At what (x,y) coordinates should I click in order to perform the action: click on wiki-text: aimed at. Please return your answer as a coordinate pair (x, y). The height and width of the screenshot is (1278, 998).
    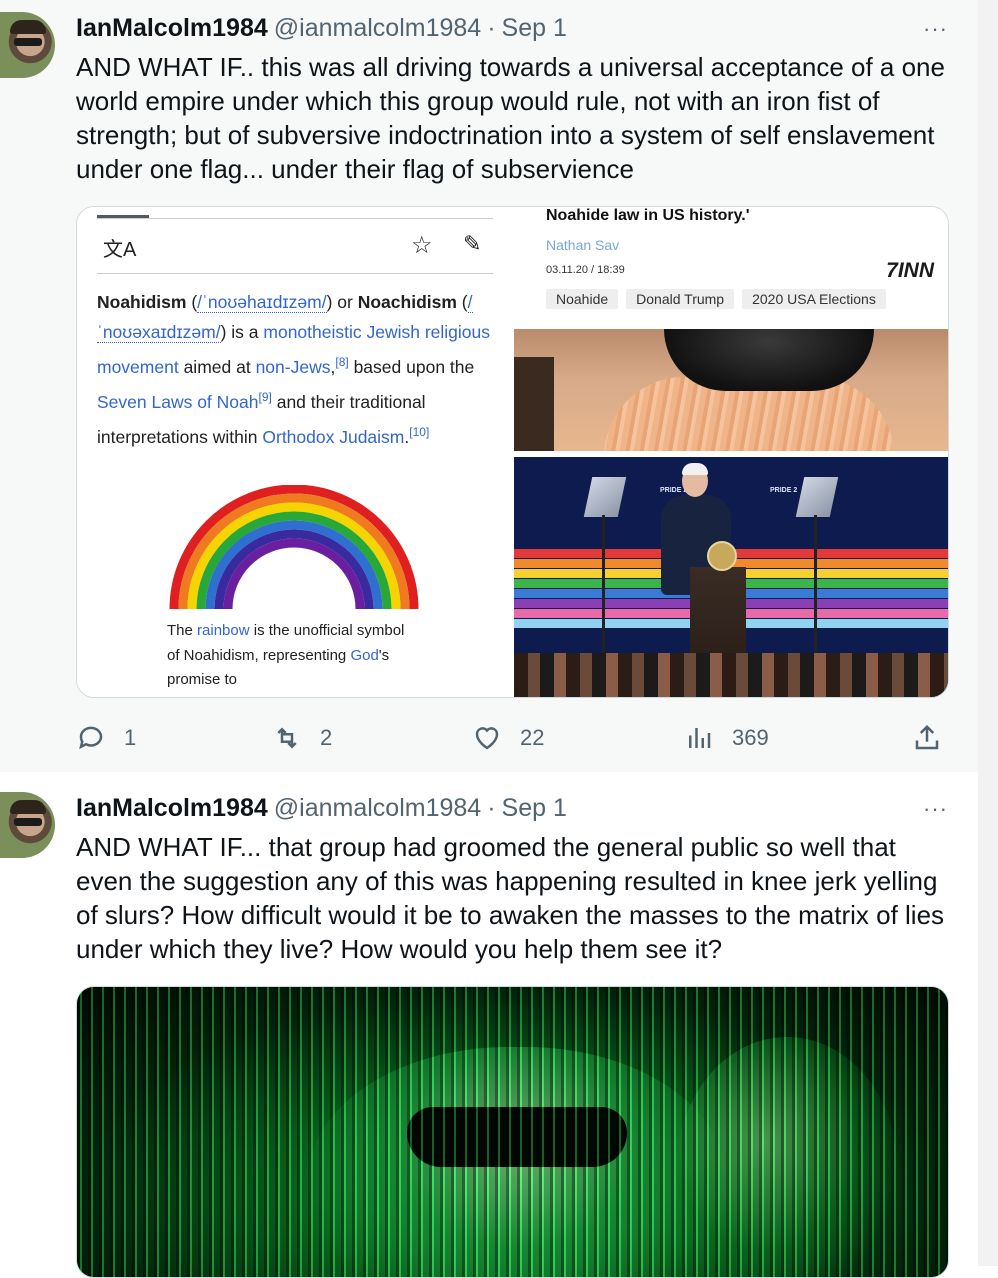
    Looking at the image, I should click on (217, 366).